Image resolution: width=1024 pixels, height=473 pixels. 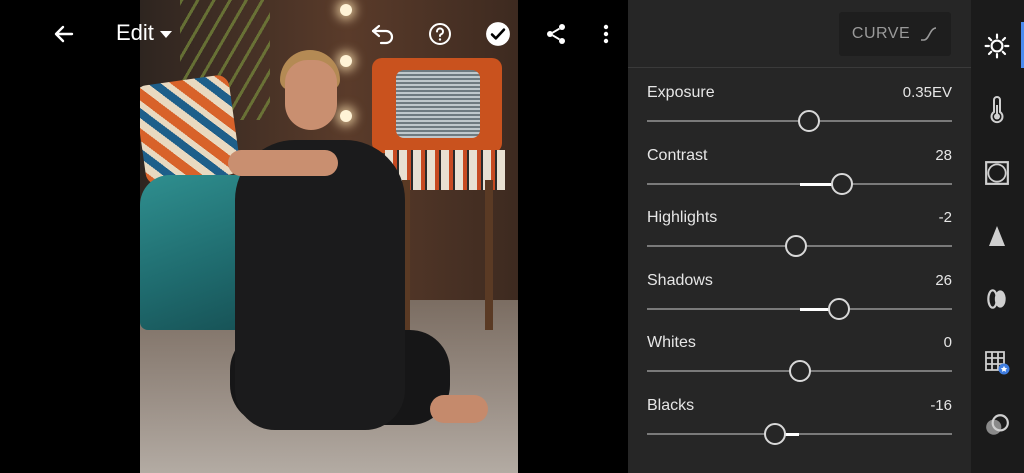 I want to click on share-icon, so click(x=556, y=34).